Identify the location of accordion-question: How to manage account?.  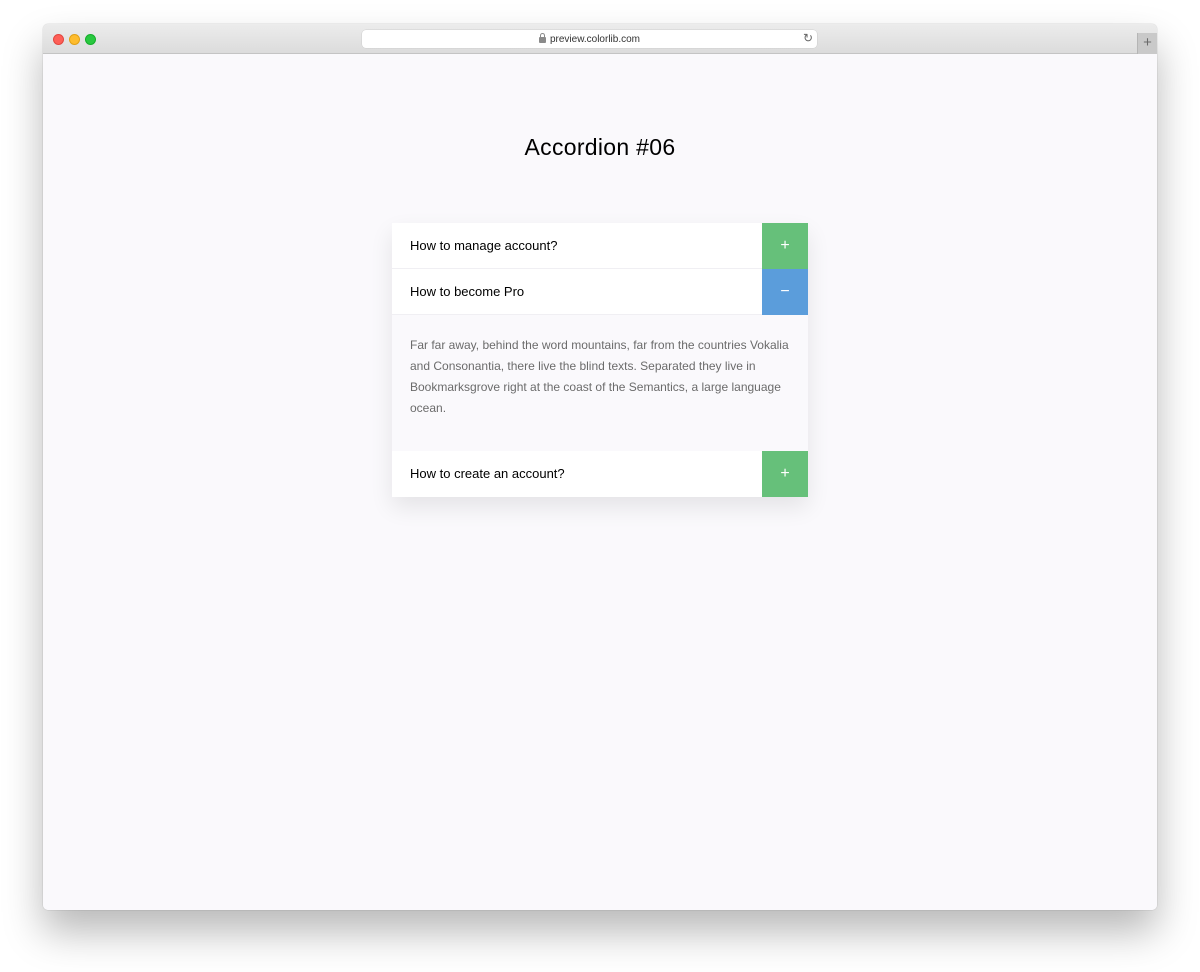
(484, 245).